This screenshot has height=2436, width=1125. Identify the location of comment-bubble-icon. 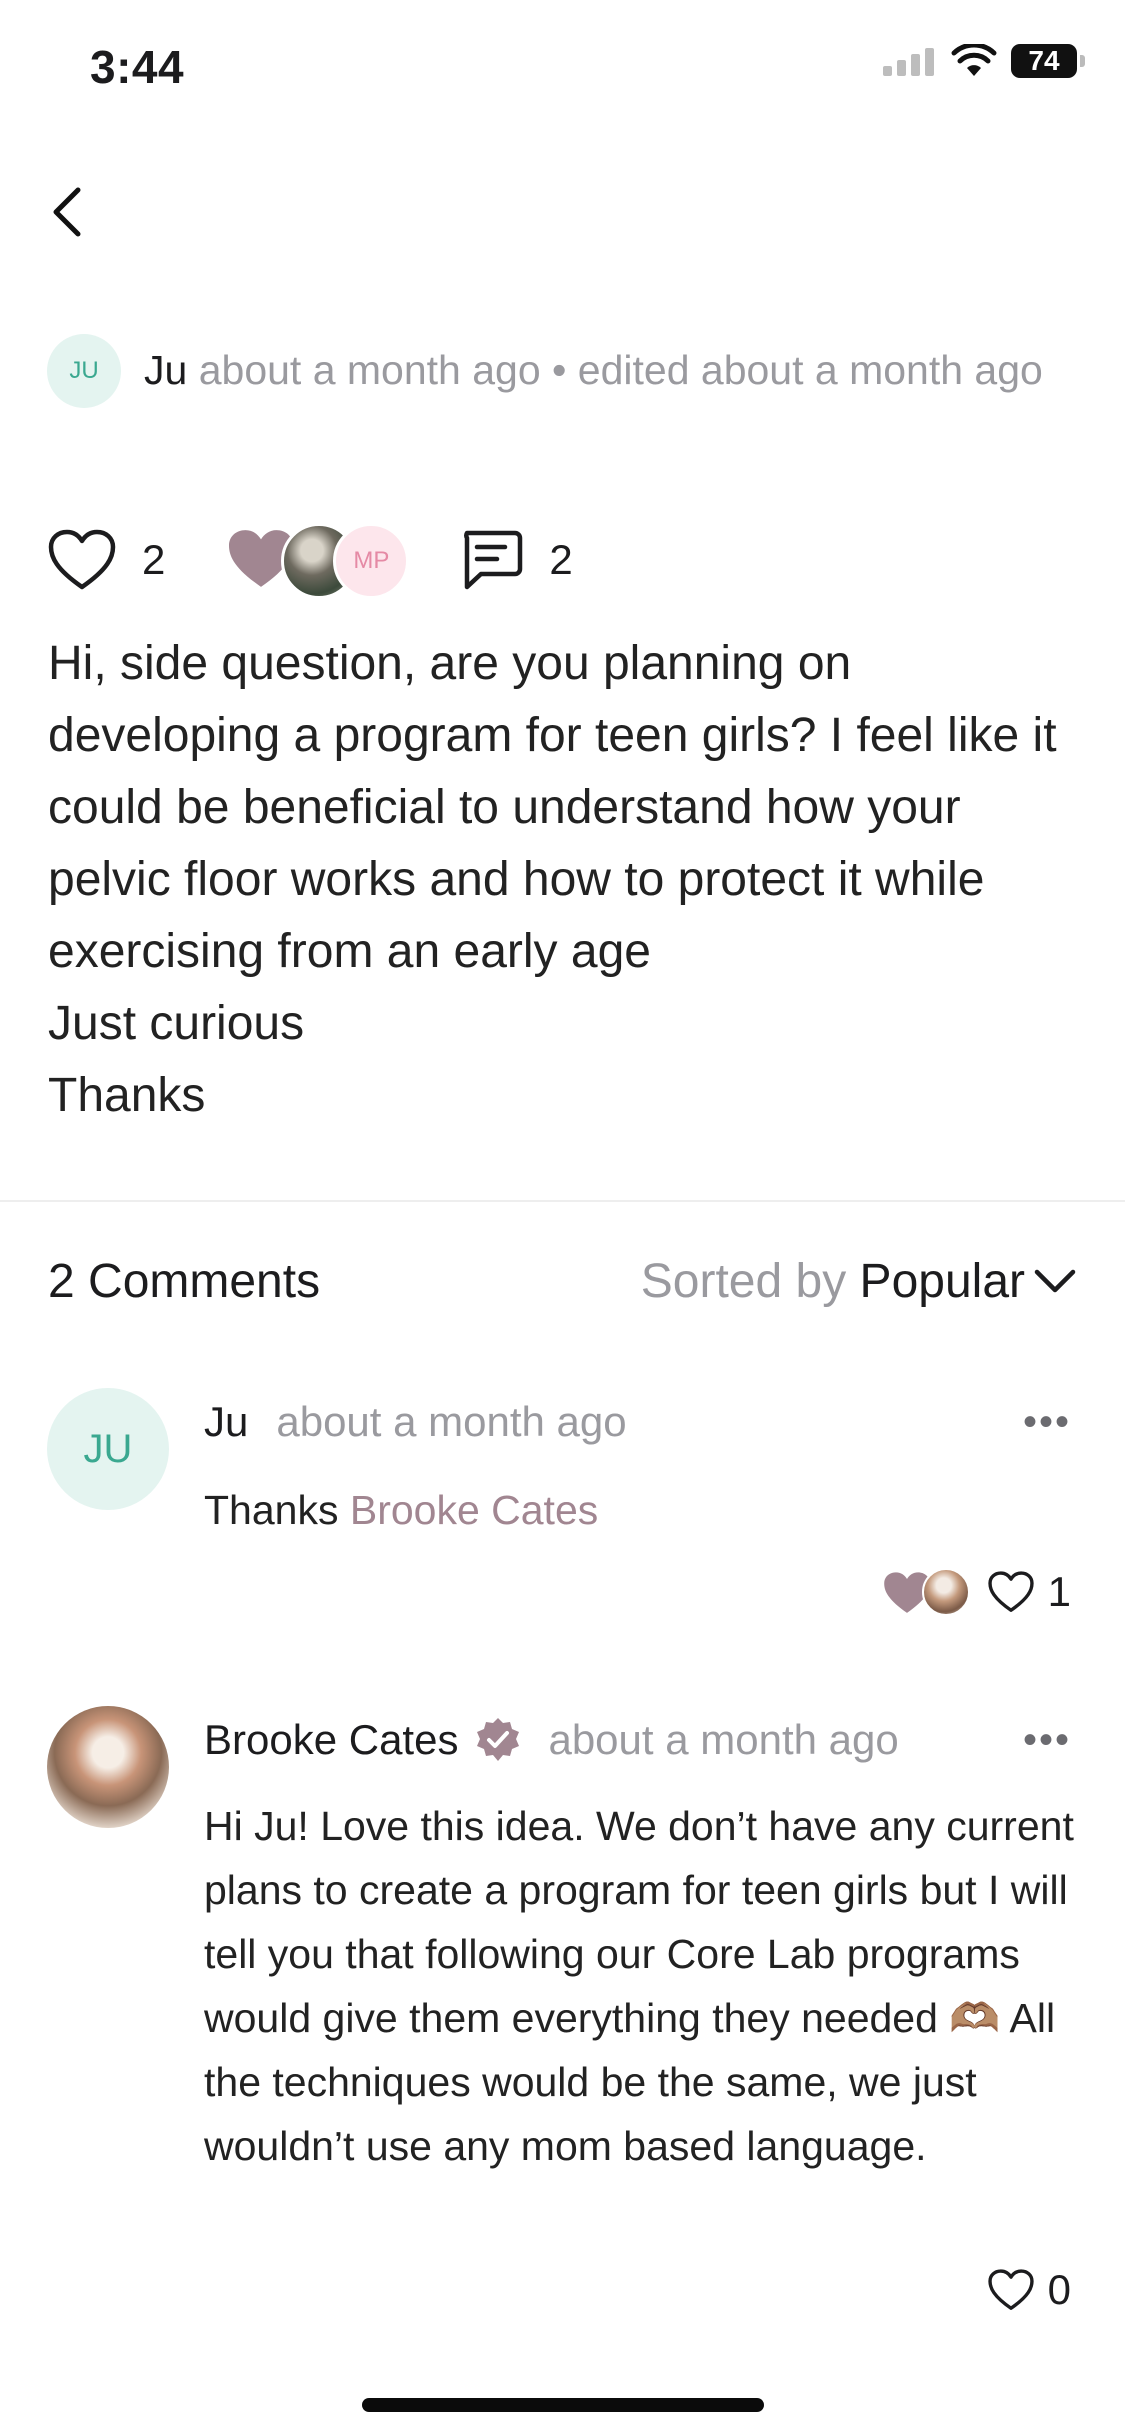
(493, 560).